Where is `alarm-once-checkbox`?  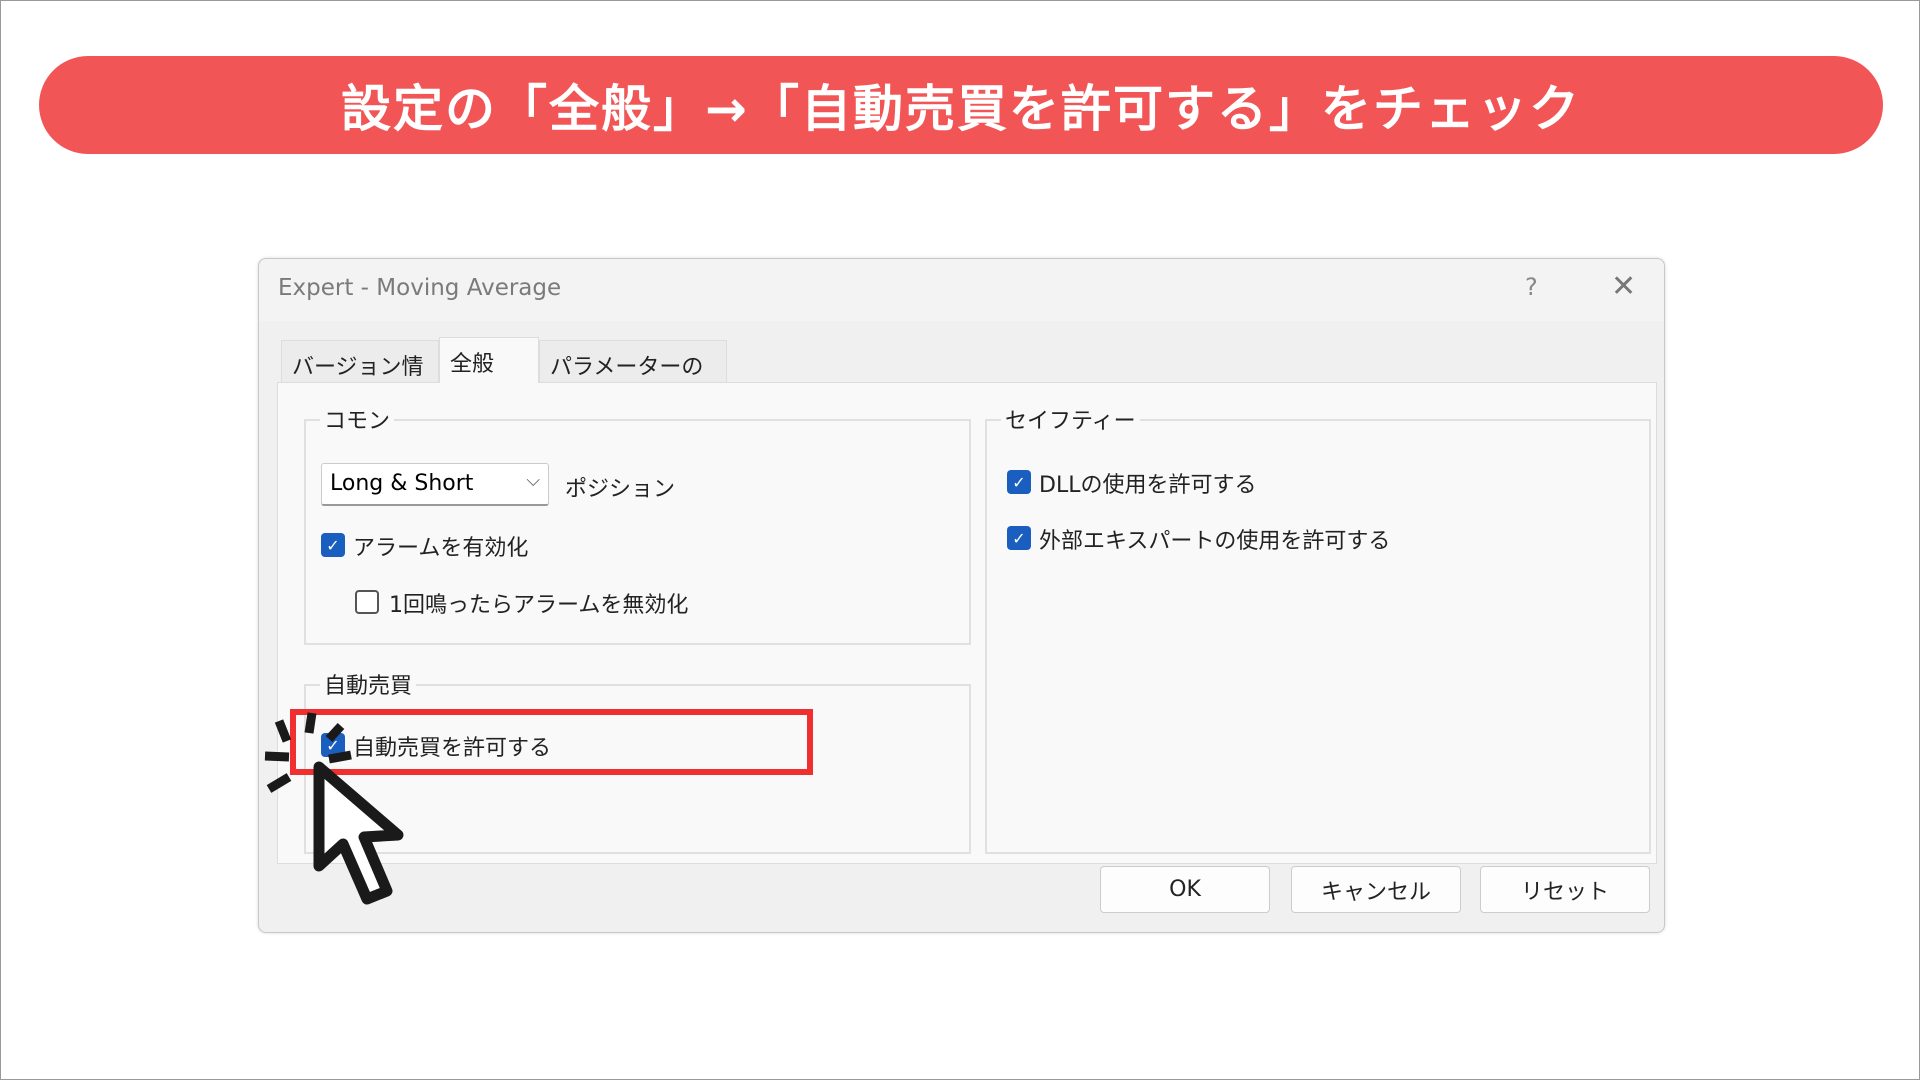 alarm-once-checkbox is located at coordinates (367, 602).